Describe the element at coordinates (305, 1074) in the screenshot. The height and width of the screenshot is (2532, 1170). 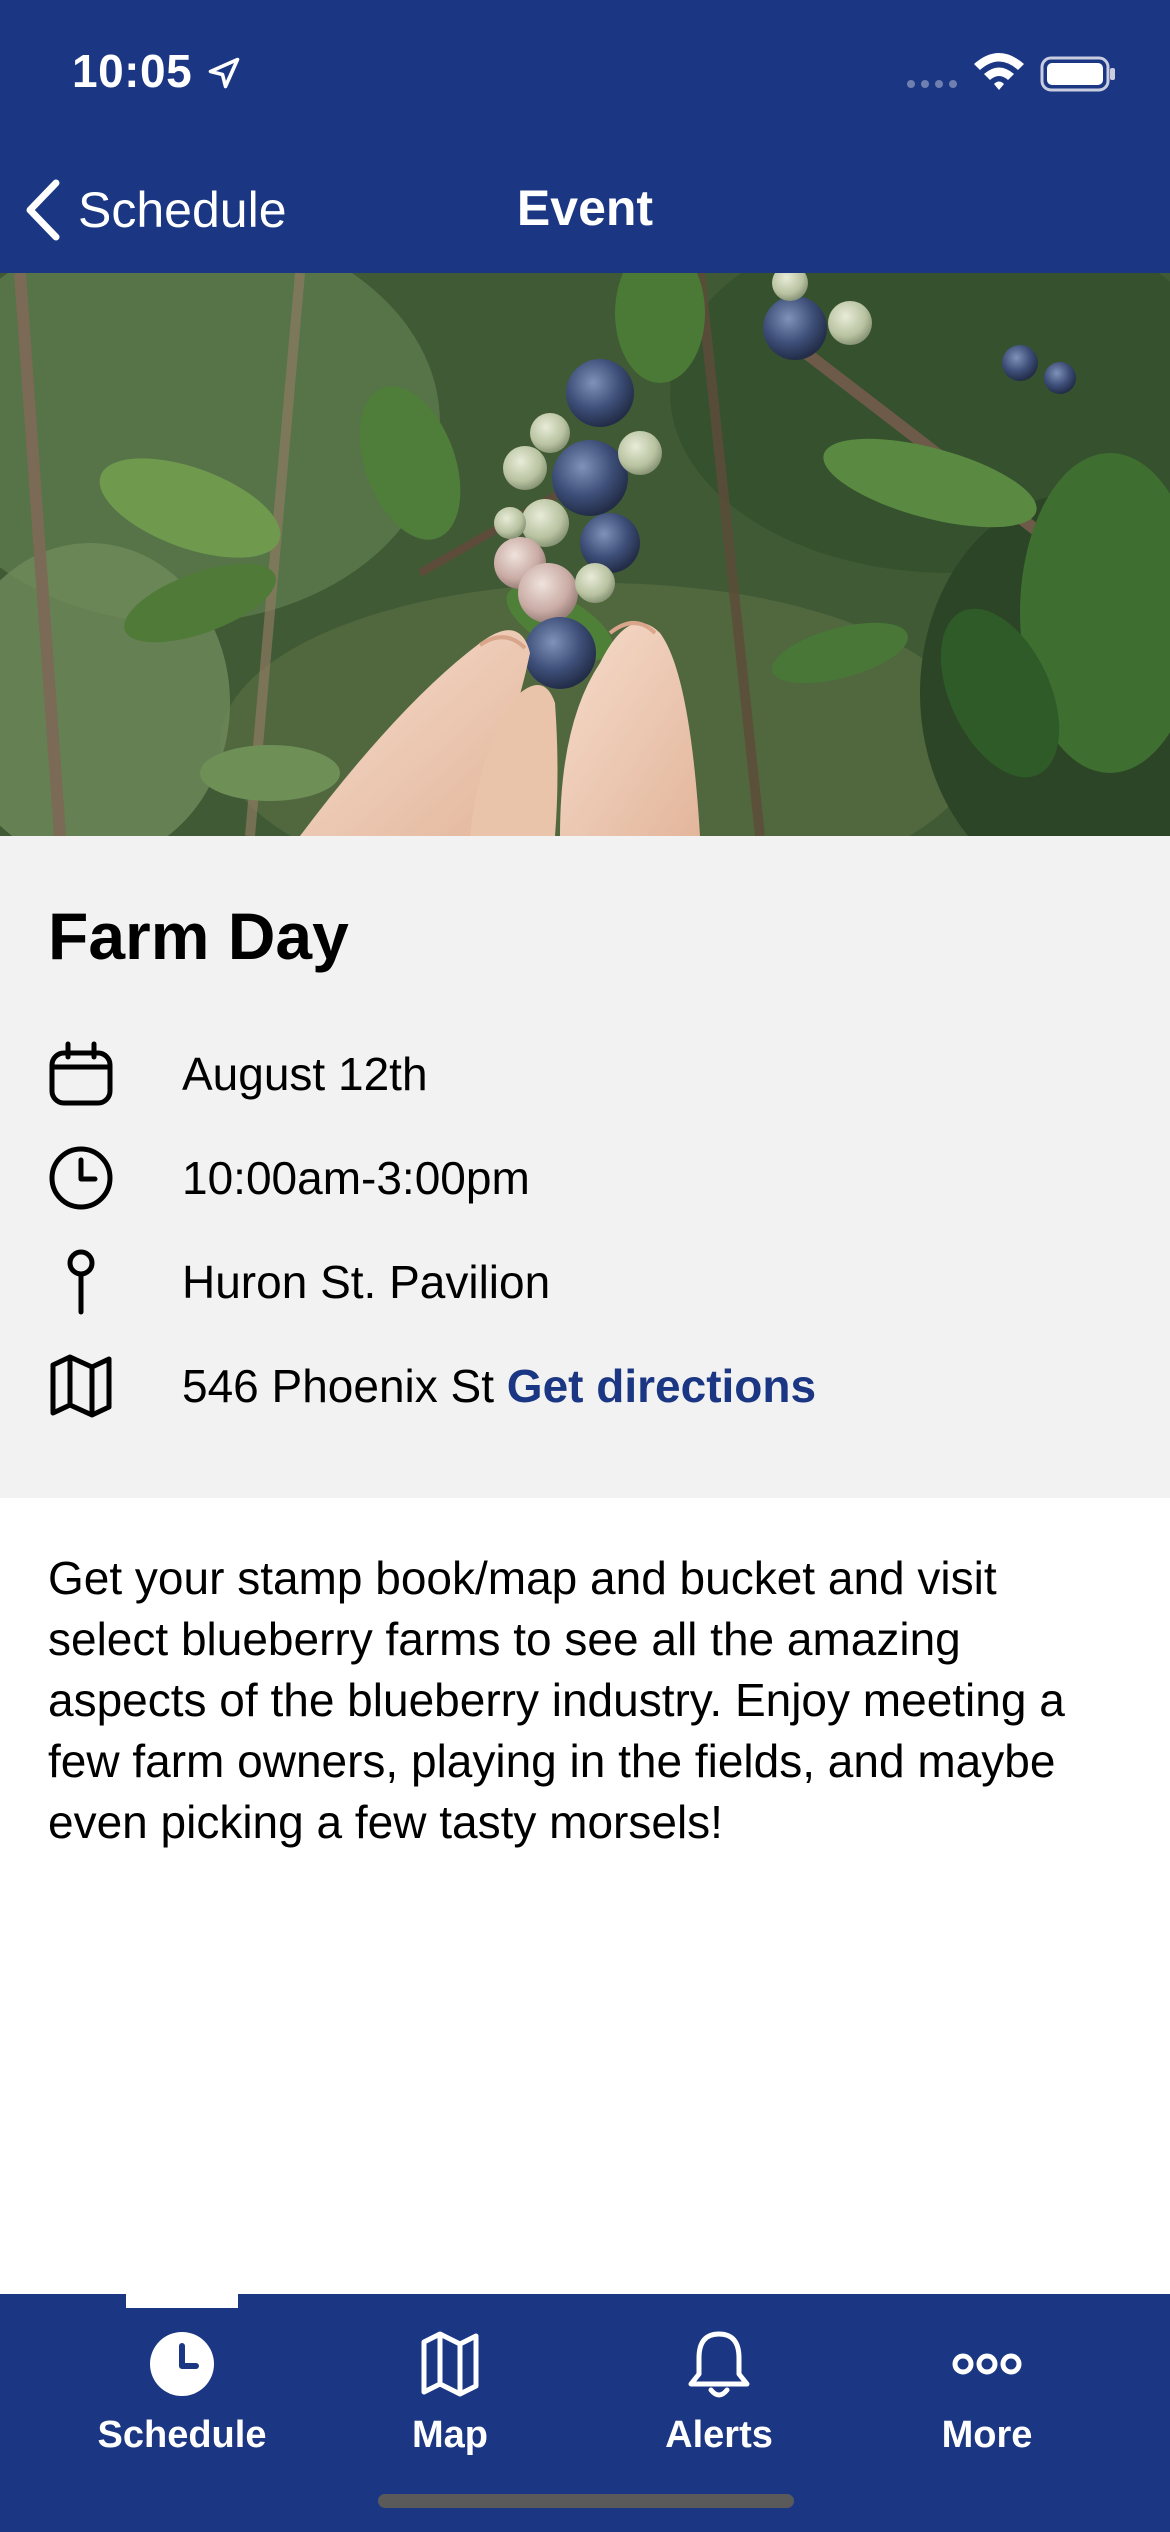
I see `event-date: August 12th` at that location.